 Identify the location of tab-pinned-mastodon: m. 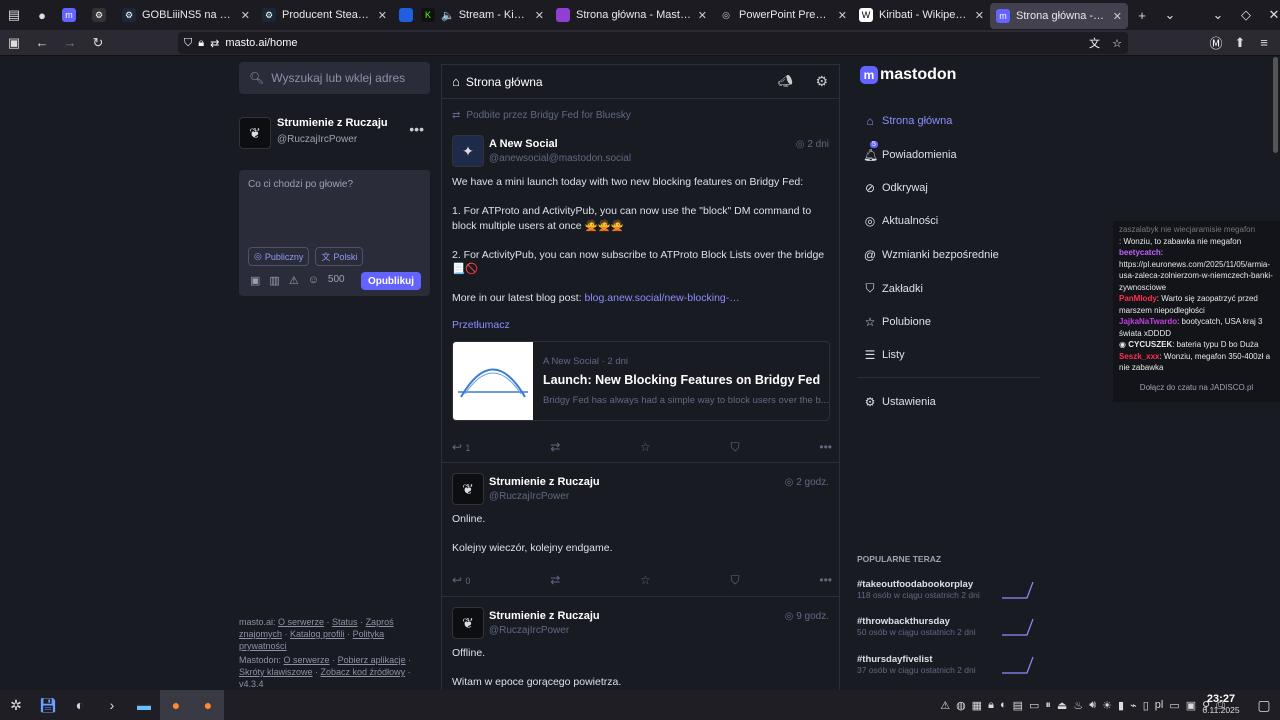
(71, 15).